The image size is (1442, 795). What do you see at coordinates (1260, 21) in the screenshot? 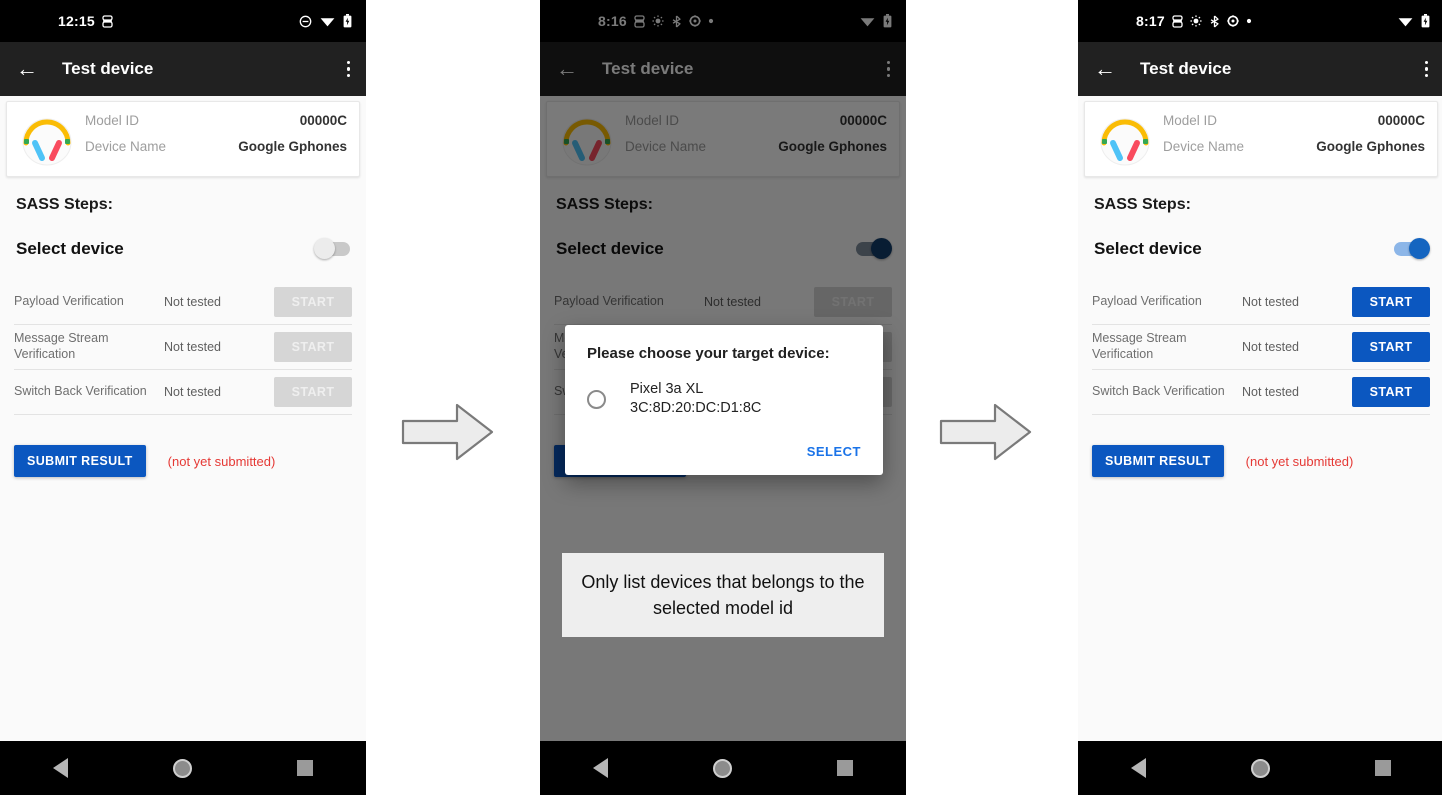
I see `status-bar: 8:17` at bounding box center [1260, 21].